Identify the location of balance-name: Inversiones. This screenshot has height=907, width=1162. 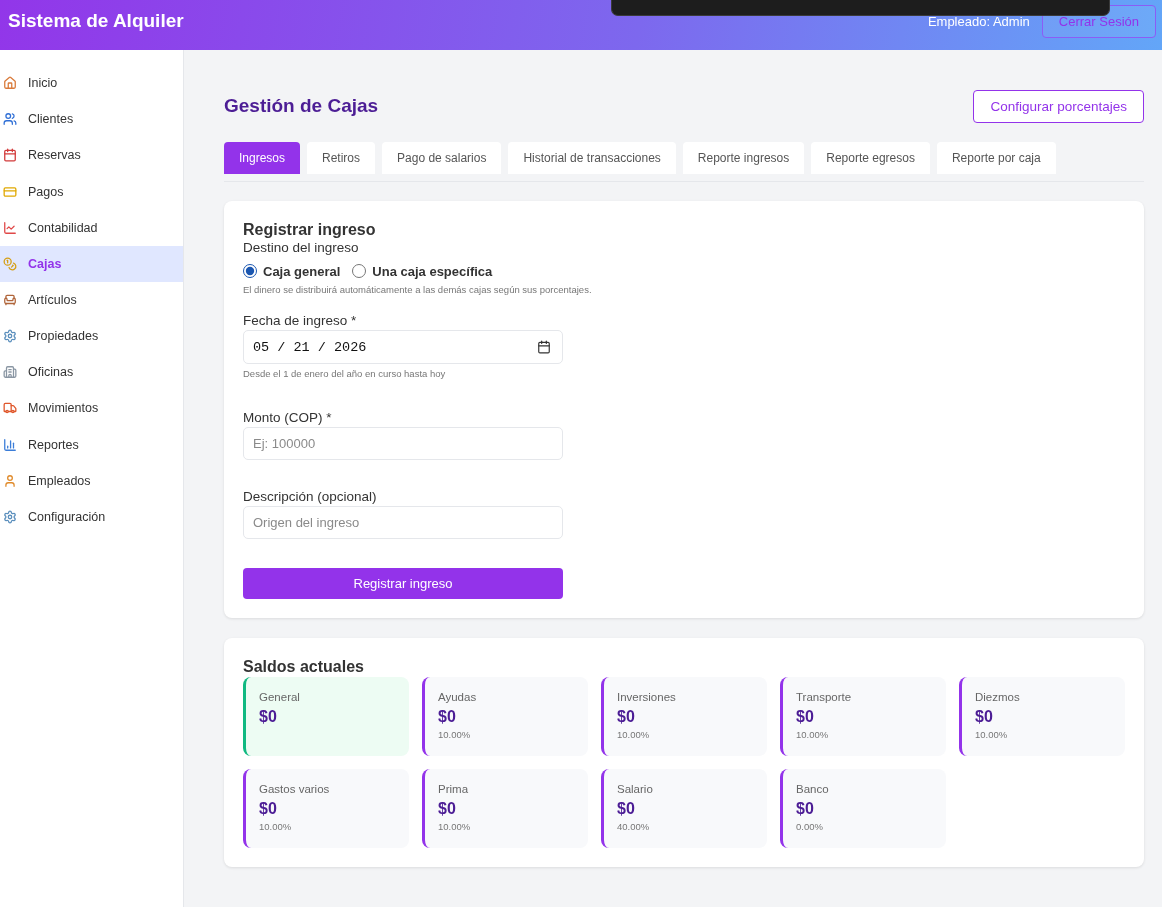
(647, 697).